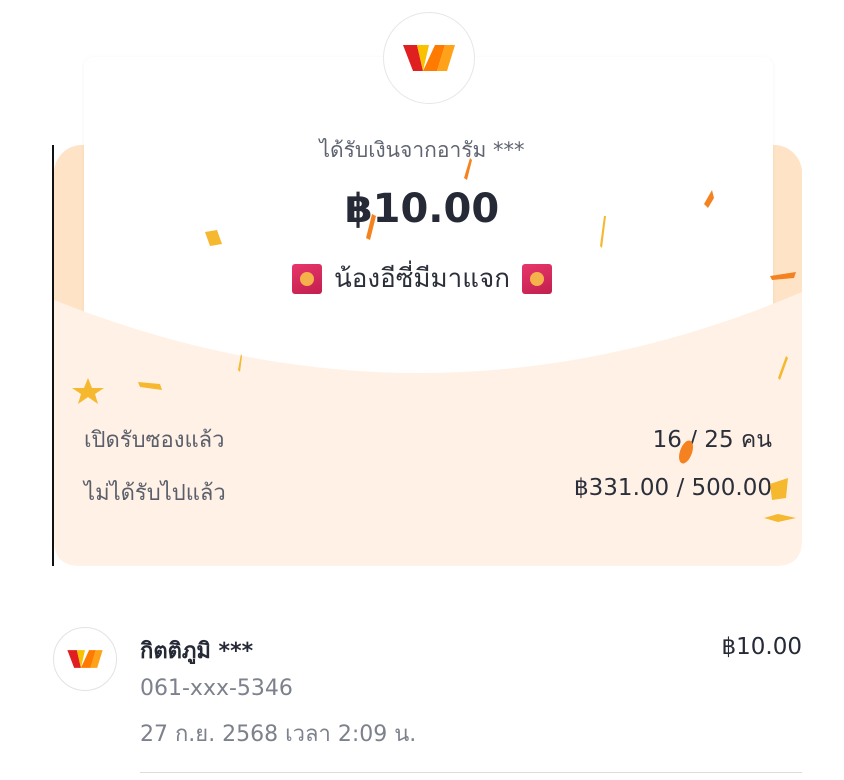  I want to click on event-title-row: น้องอีซี่มีมาแจก, so click(422, 278).